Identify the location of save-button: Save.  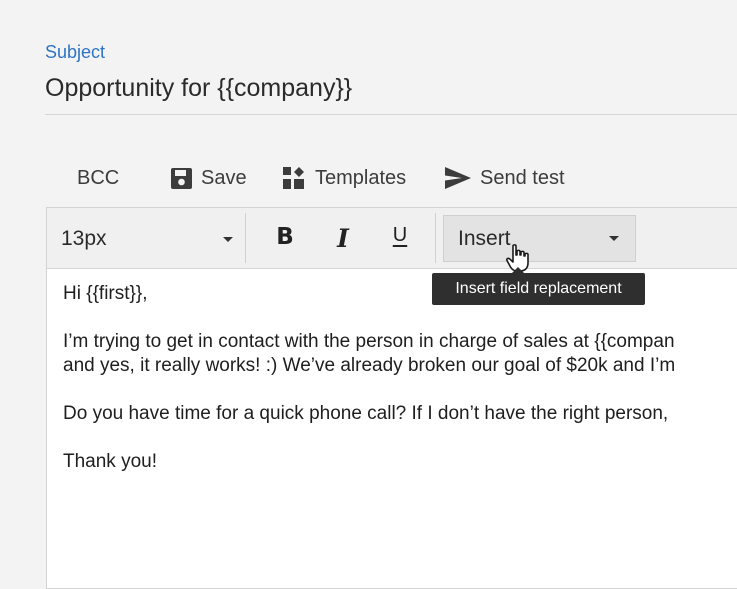
(209, 178).